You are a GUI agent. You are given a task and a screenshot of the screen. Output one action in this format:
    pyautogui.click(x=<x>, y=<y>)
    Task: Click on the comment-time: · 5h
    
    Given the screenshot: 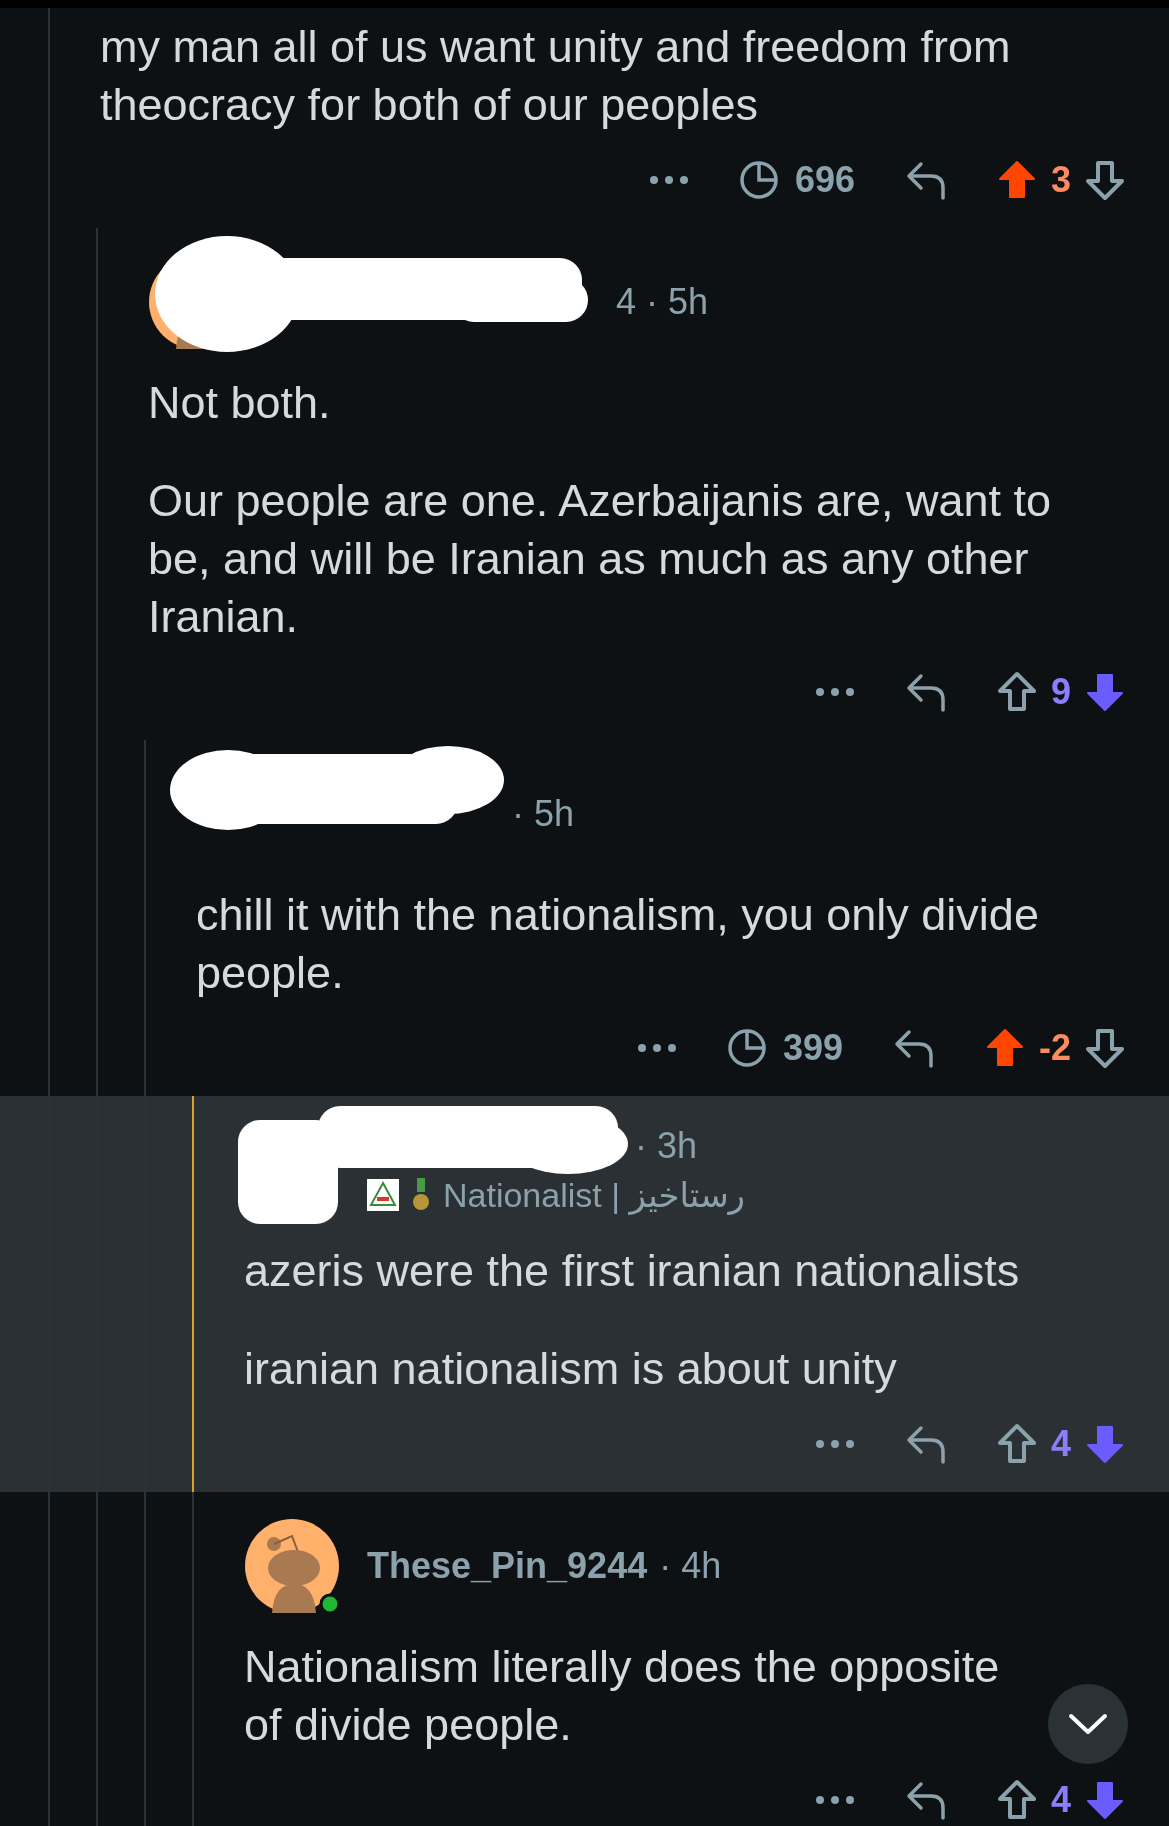 What is the action you would take?
    pyautogui.click(x=543, y=814)
    